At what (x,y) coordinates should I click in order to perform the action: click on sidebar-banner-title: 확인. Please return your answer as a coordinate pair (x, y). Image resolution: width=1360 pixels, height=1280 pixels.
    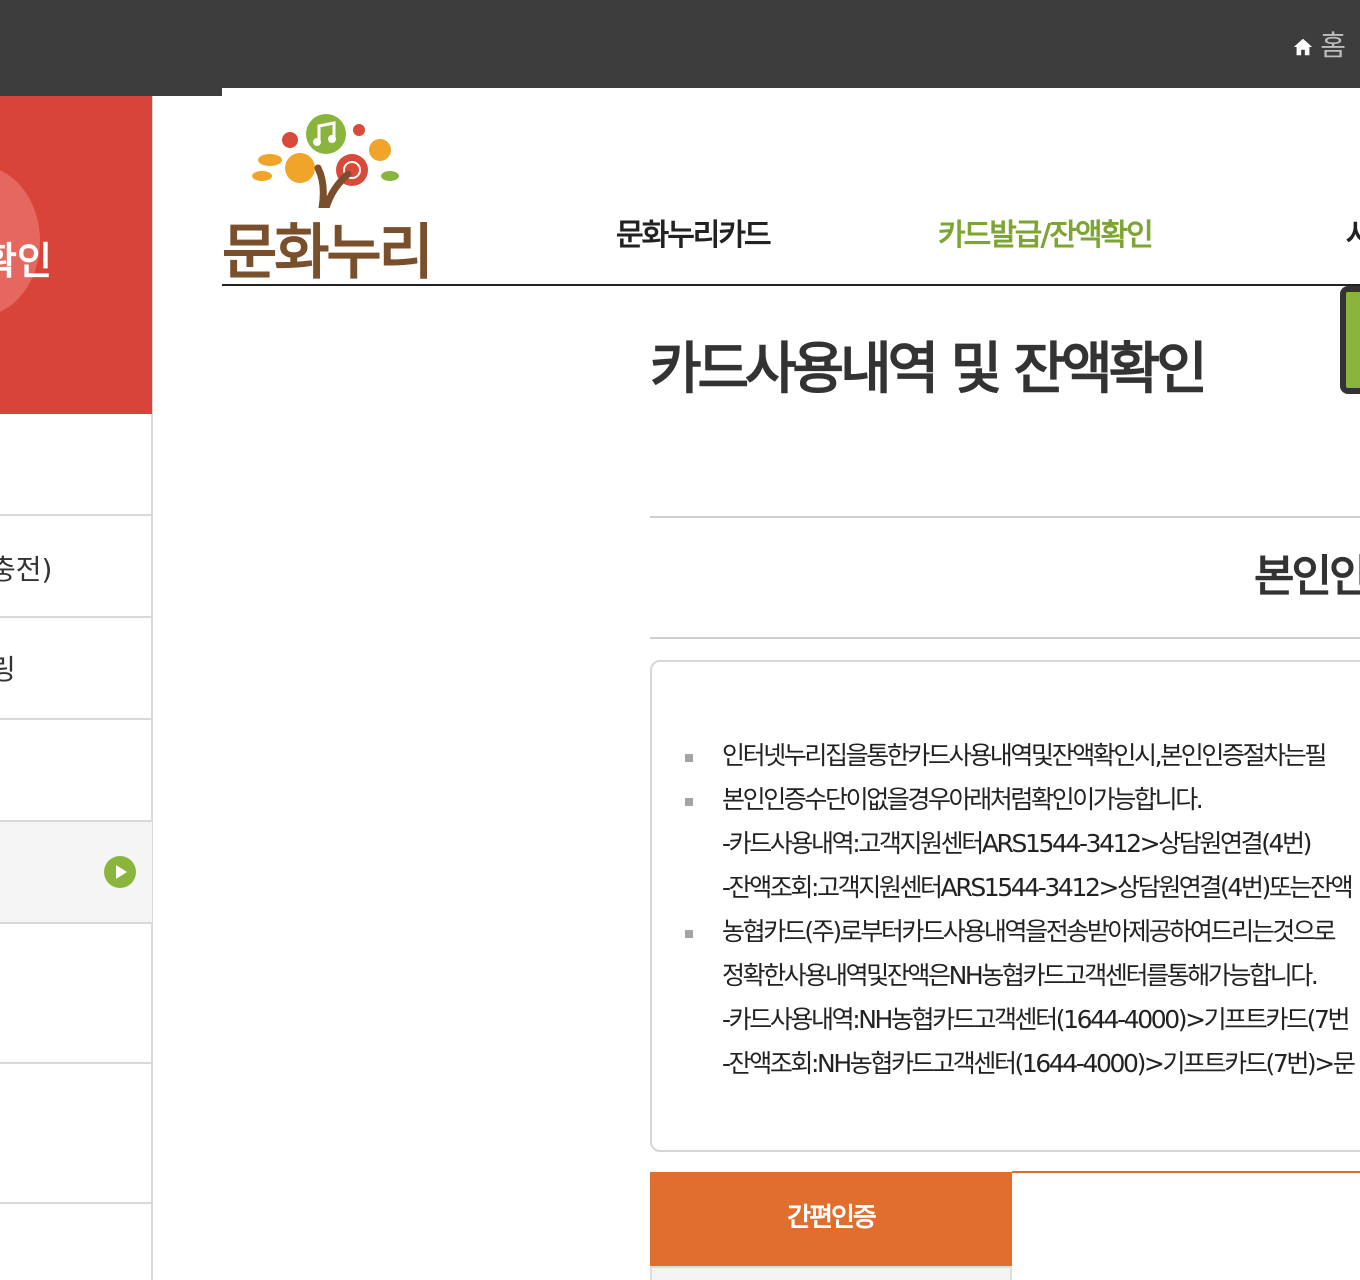
    Looking at the image, I should click on (26, 261).